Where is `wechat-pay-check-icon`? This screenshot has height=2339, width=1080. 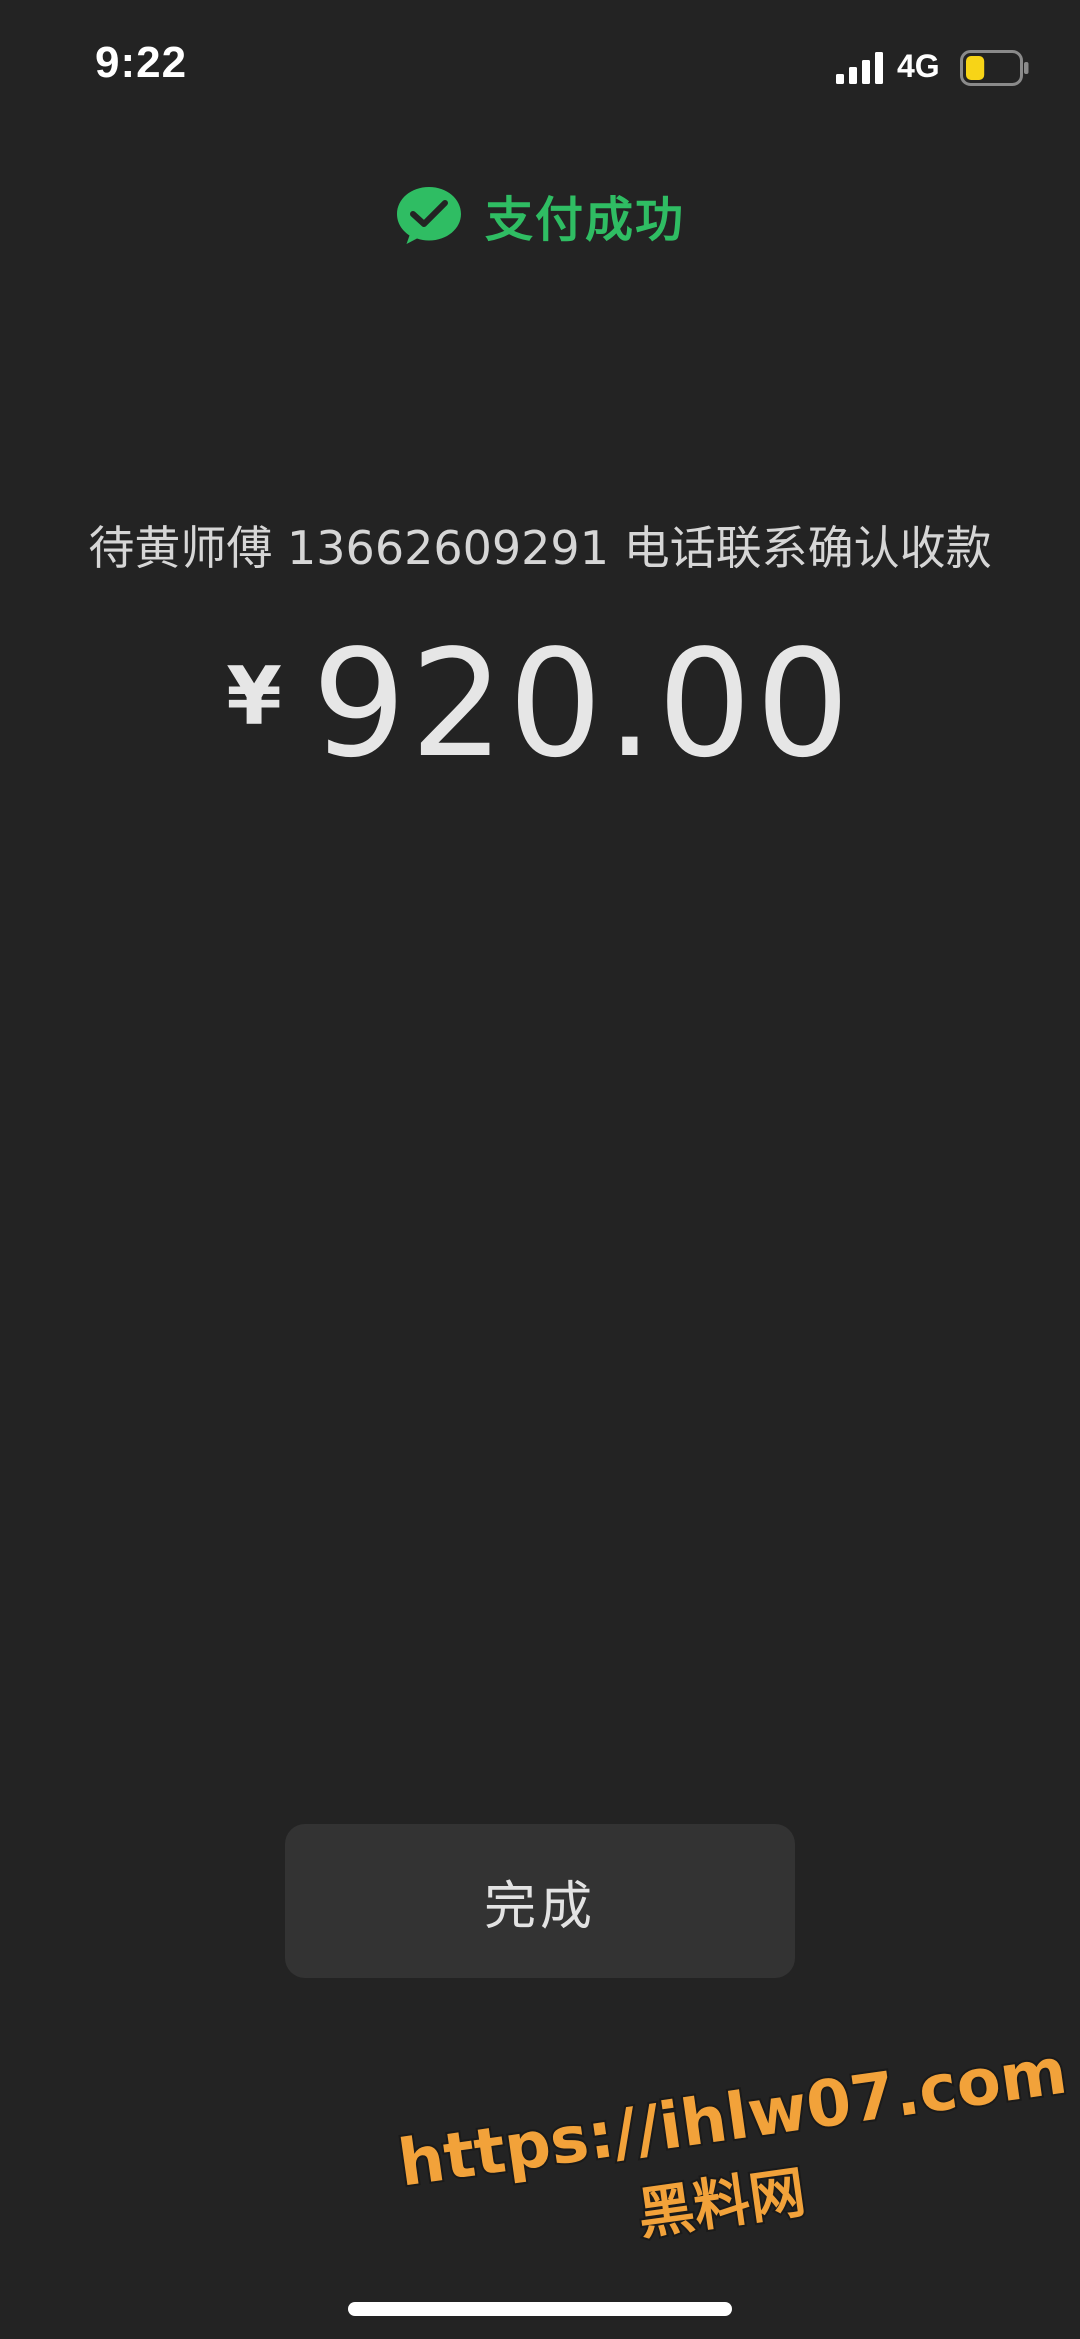 wechat-pay-check-icon is located at coordinates (428, 215).